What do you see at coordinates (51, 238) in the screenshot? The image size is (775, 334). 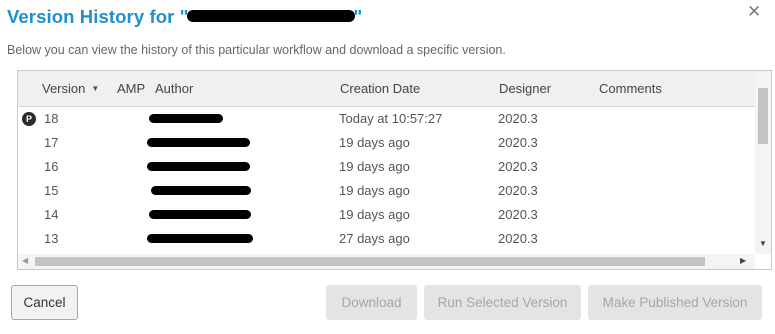 I see `version-cell: 13` at bounding box center [51, 238].